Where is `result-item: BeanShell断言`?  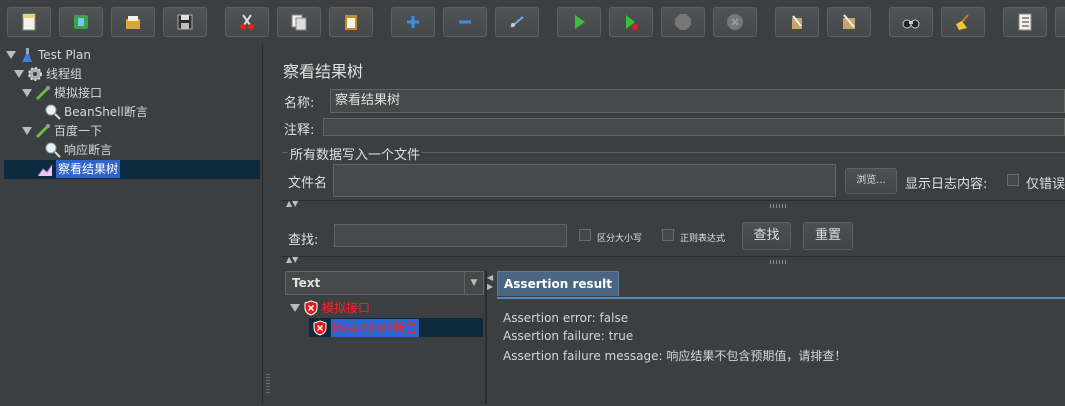 result-item: BeanShell断言 is located at coordinates (365, 328).